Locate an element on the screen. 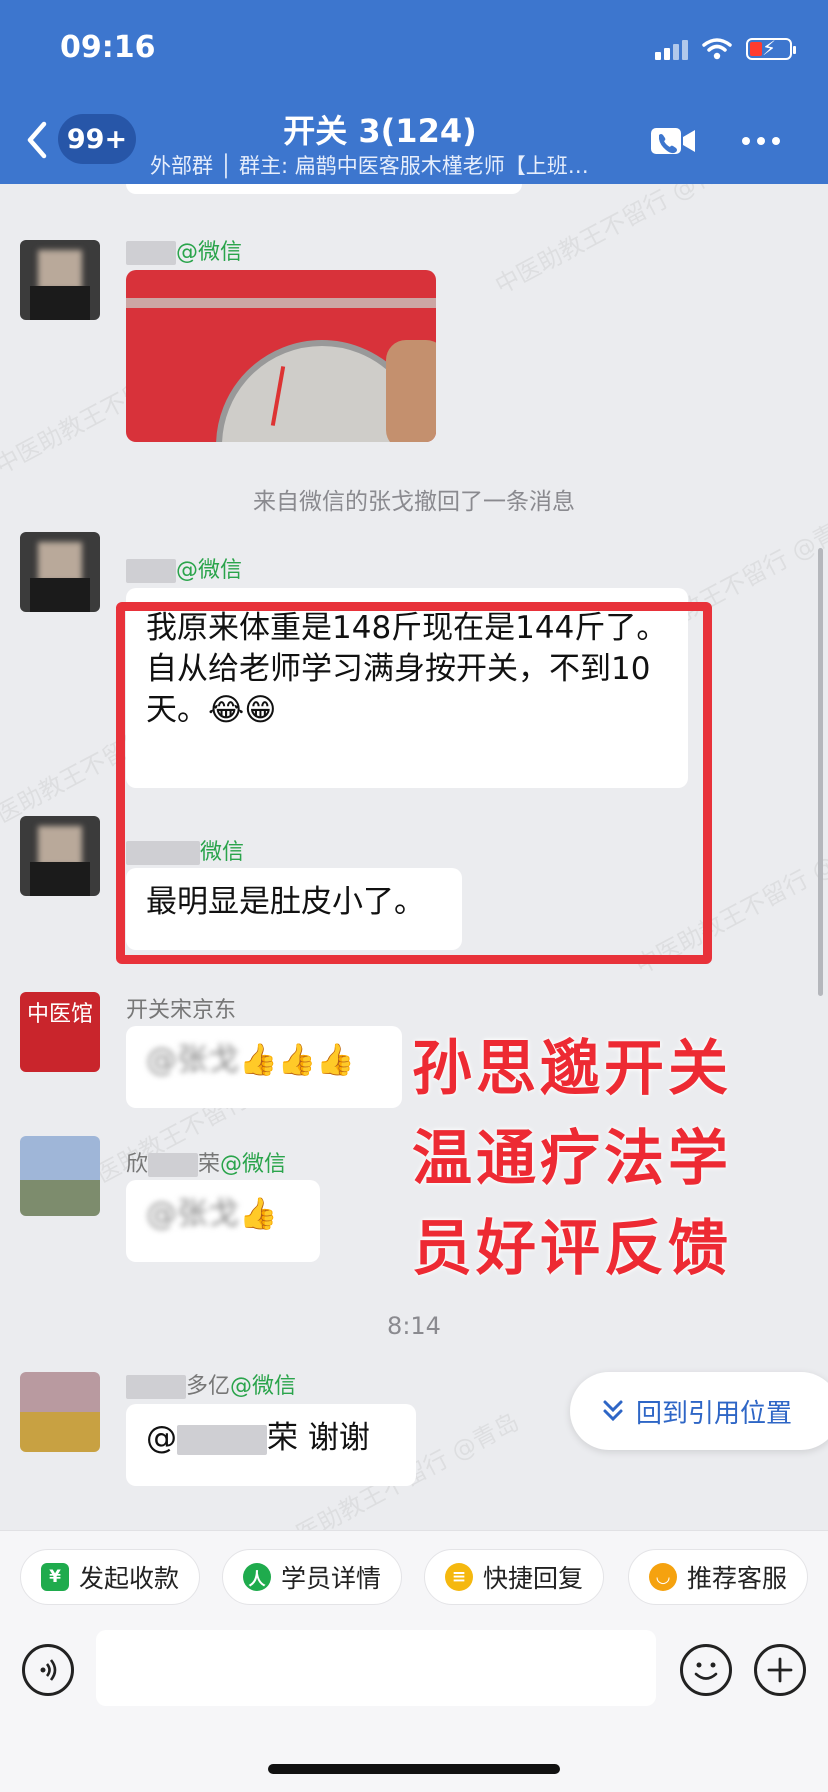 The height and width of the screenshot is (1792, 828). overlay-caption-3: 员好评反馈 is located at coordinates (572, 1249).